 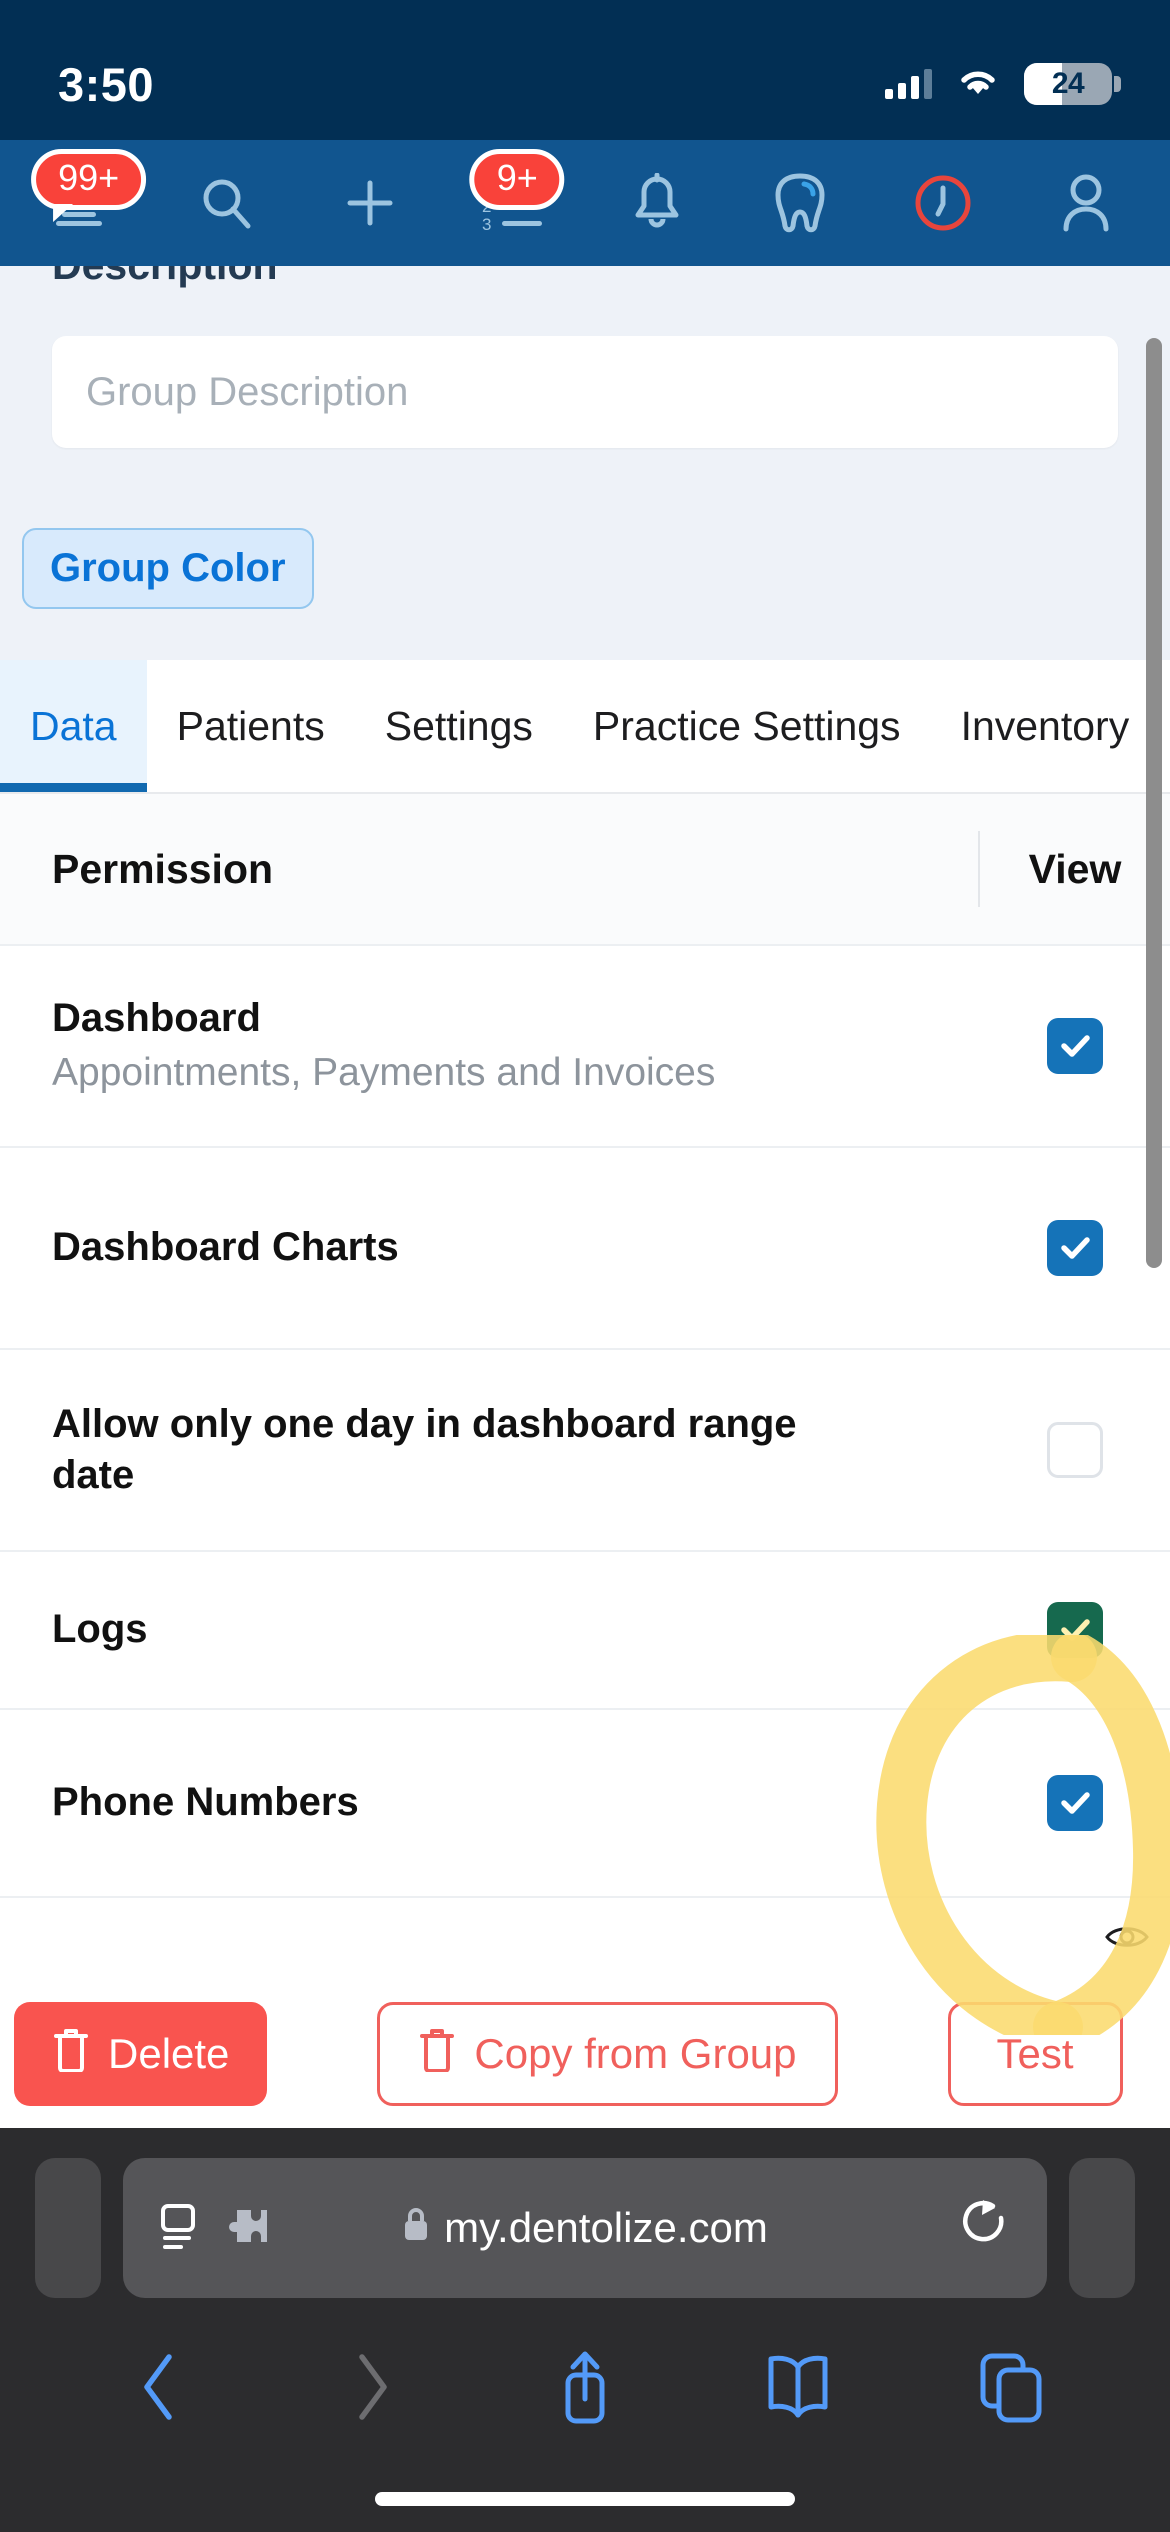 I want to click on eye-icon, so click(x=1127, y=1939).